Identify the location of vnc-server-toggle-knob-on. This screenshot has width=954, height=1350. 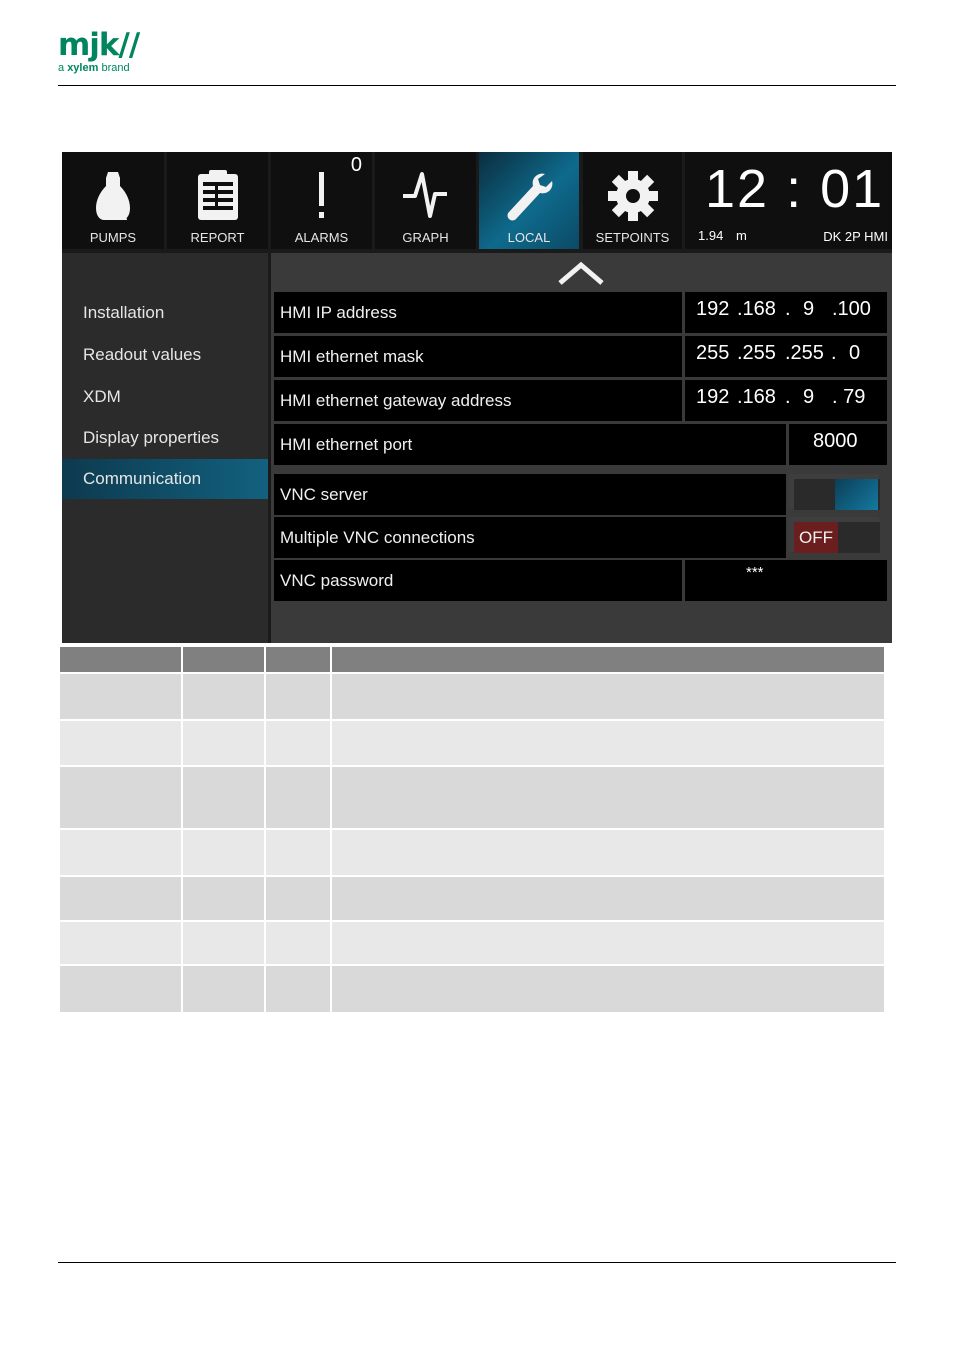
(856, 494).